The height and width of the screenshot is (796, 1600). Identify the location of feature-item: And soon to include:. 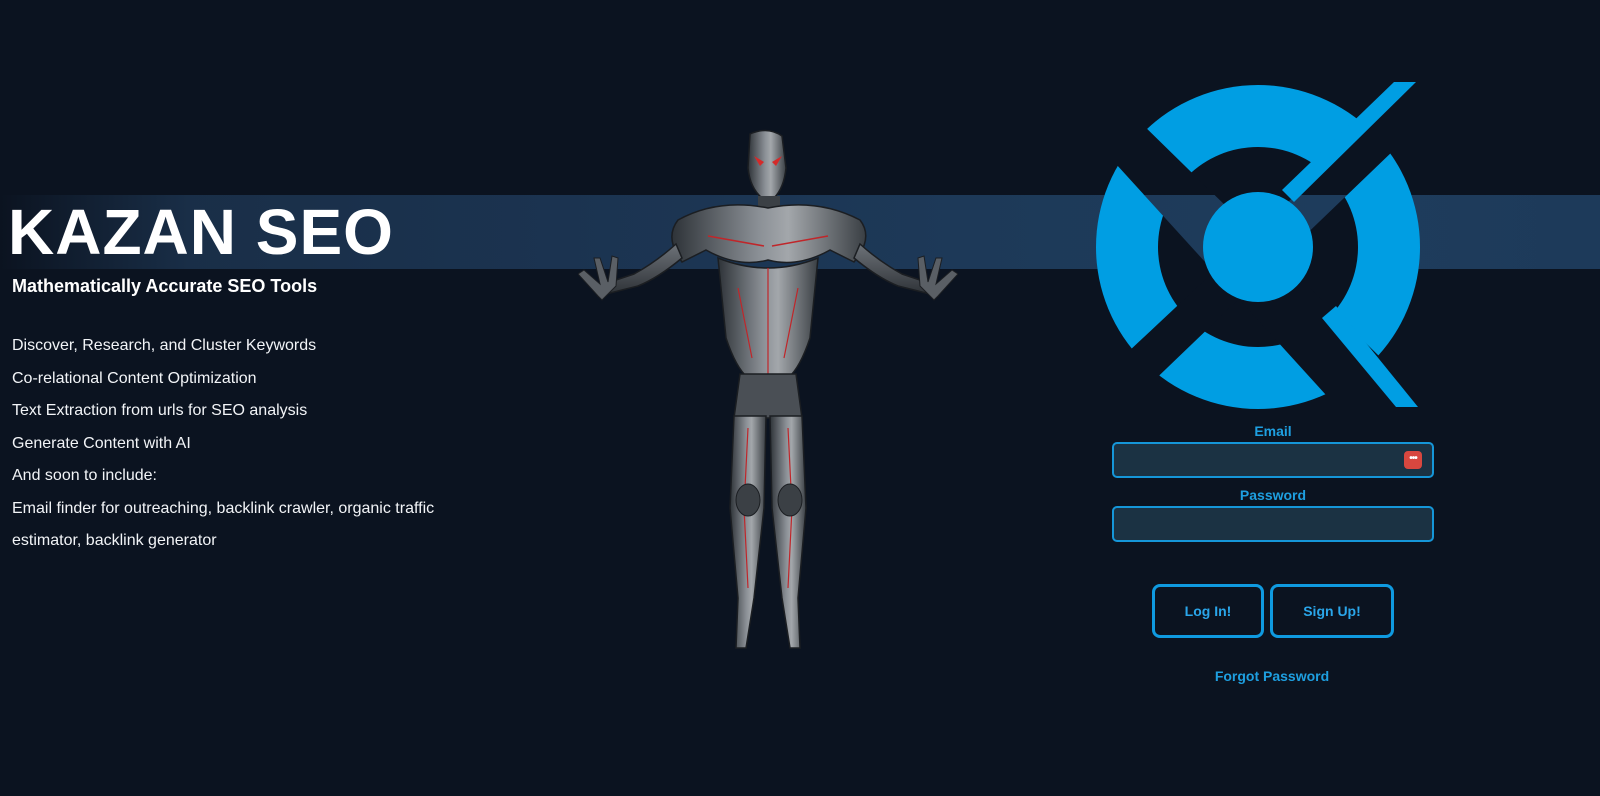
(84, 475).